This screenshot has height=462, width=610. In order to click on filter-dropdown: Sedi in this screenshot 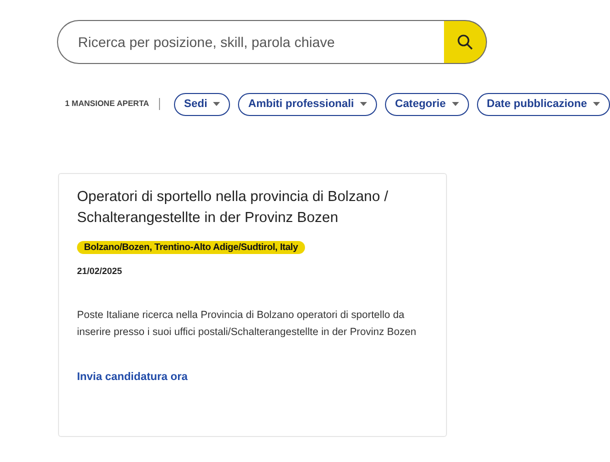, I will do `click(202, 104)`.